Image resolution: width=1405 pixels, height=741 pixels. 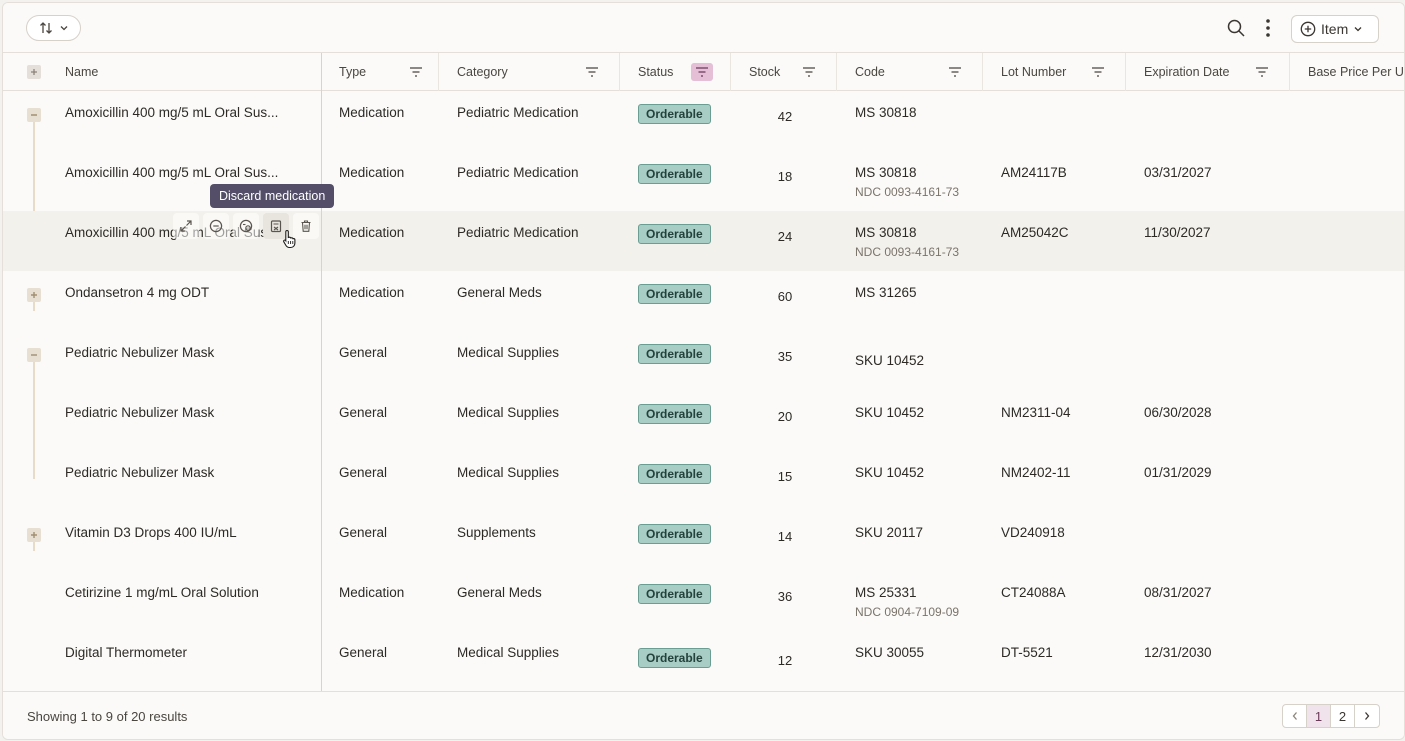 I want to click on item-name: Ondansetron 4 mg ODT, so click(x=137, y=292).